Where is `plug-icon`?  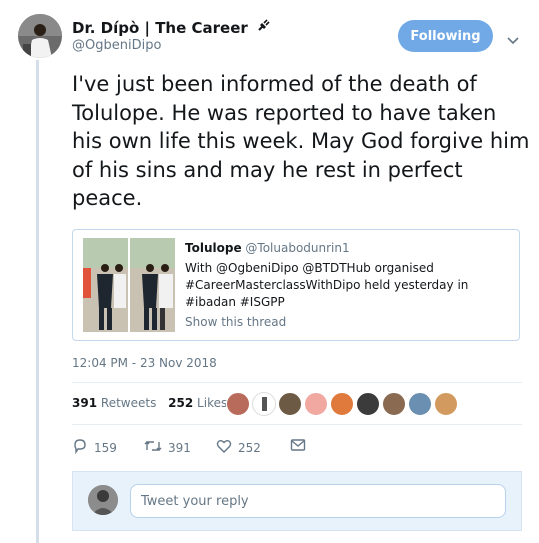
plug-icon is located at coordinates (264, 27).